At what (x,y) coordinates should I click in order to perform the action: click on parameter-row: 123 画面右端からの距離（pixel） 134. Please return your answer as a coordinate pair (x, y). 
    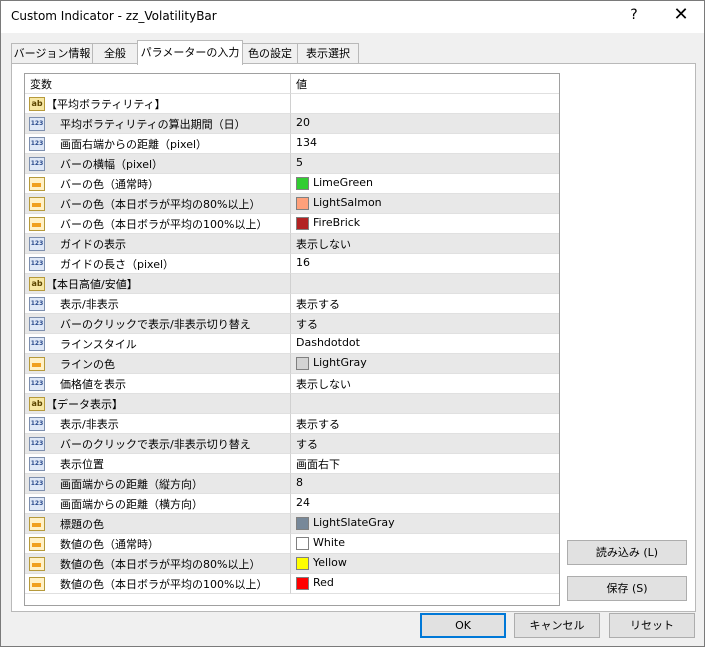
    Looking at the image, I should click on (292, 144).